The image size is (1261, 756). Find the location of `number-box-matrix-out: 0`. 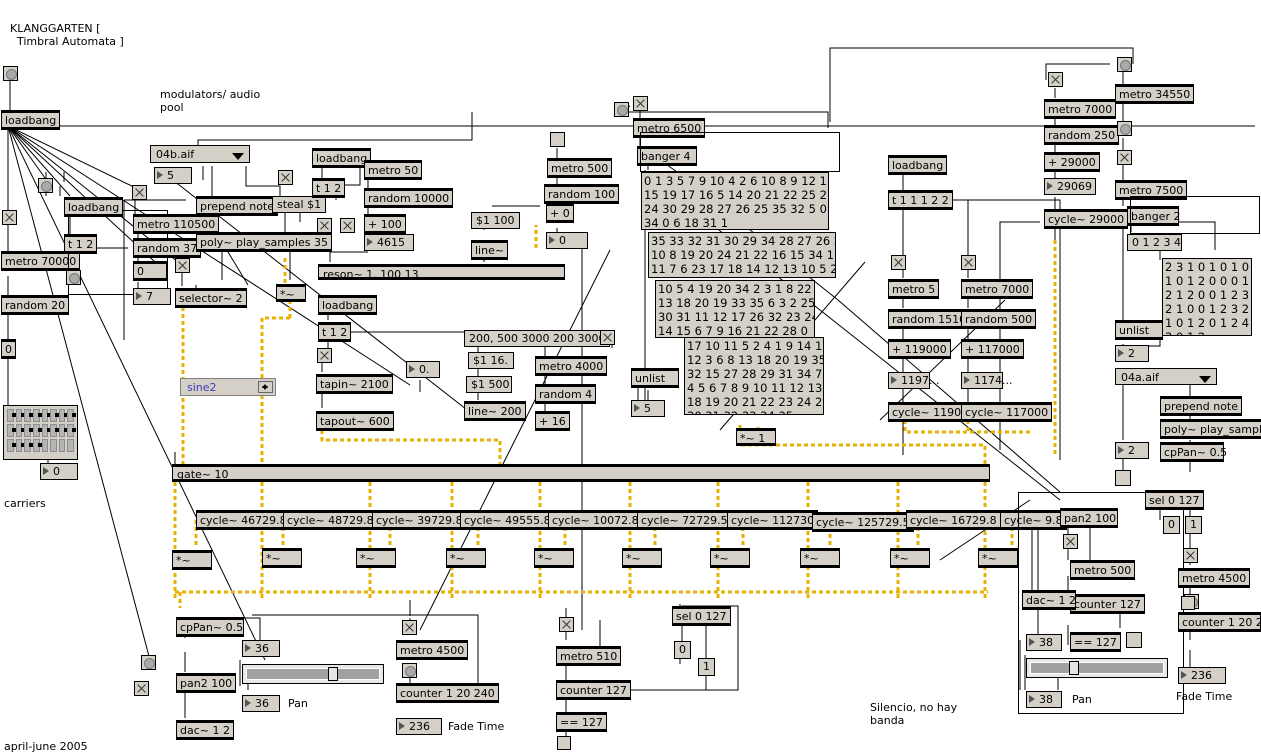

number-box-matrix-out: 0 is located at coordinates (59, 471).